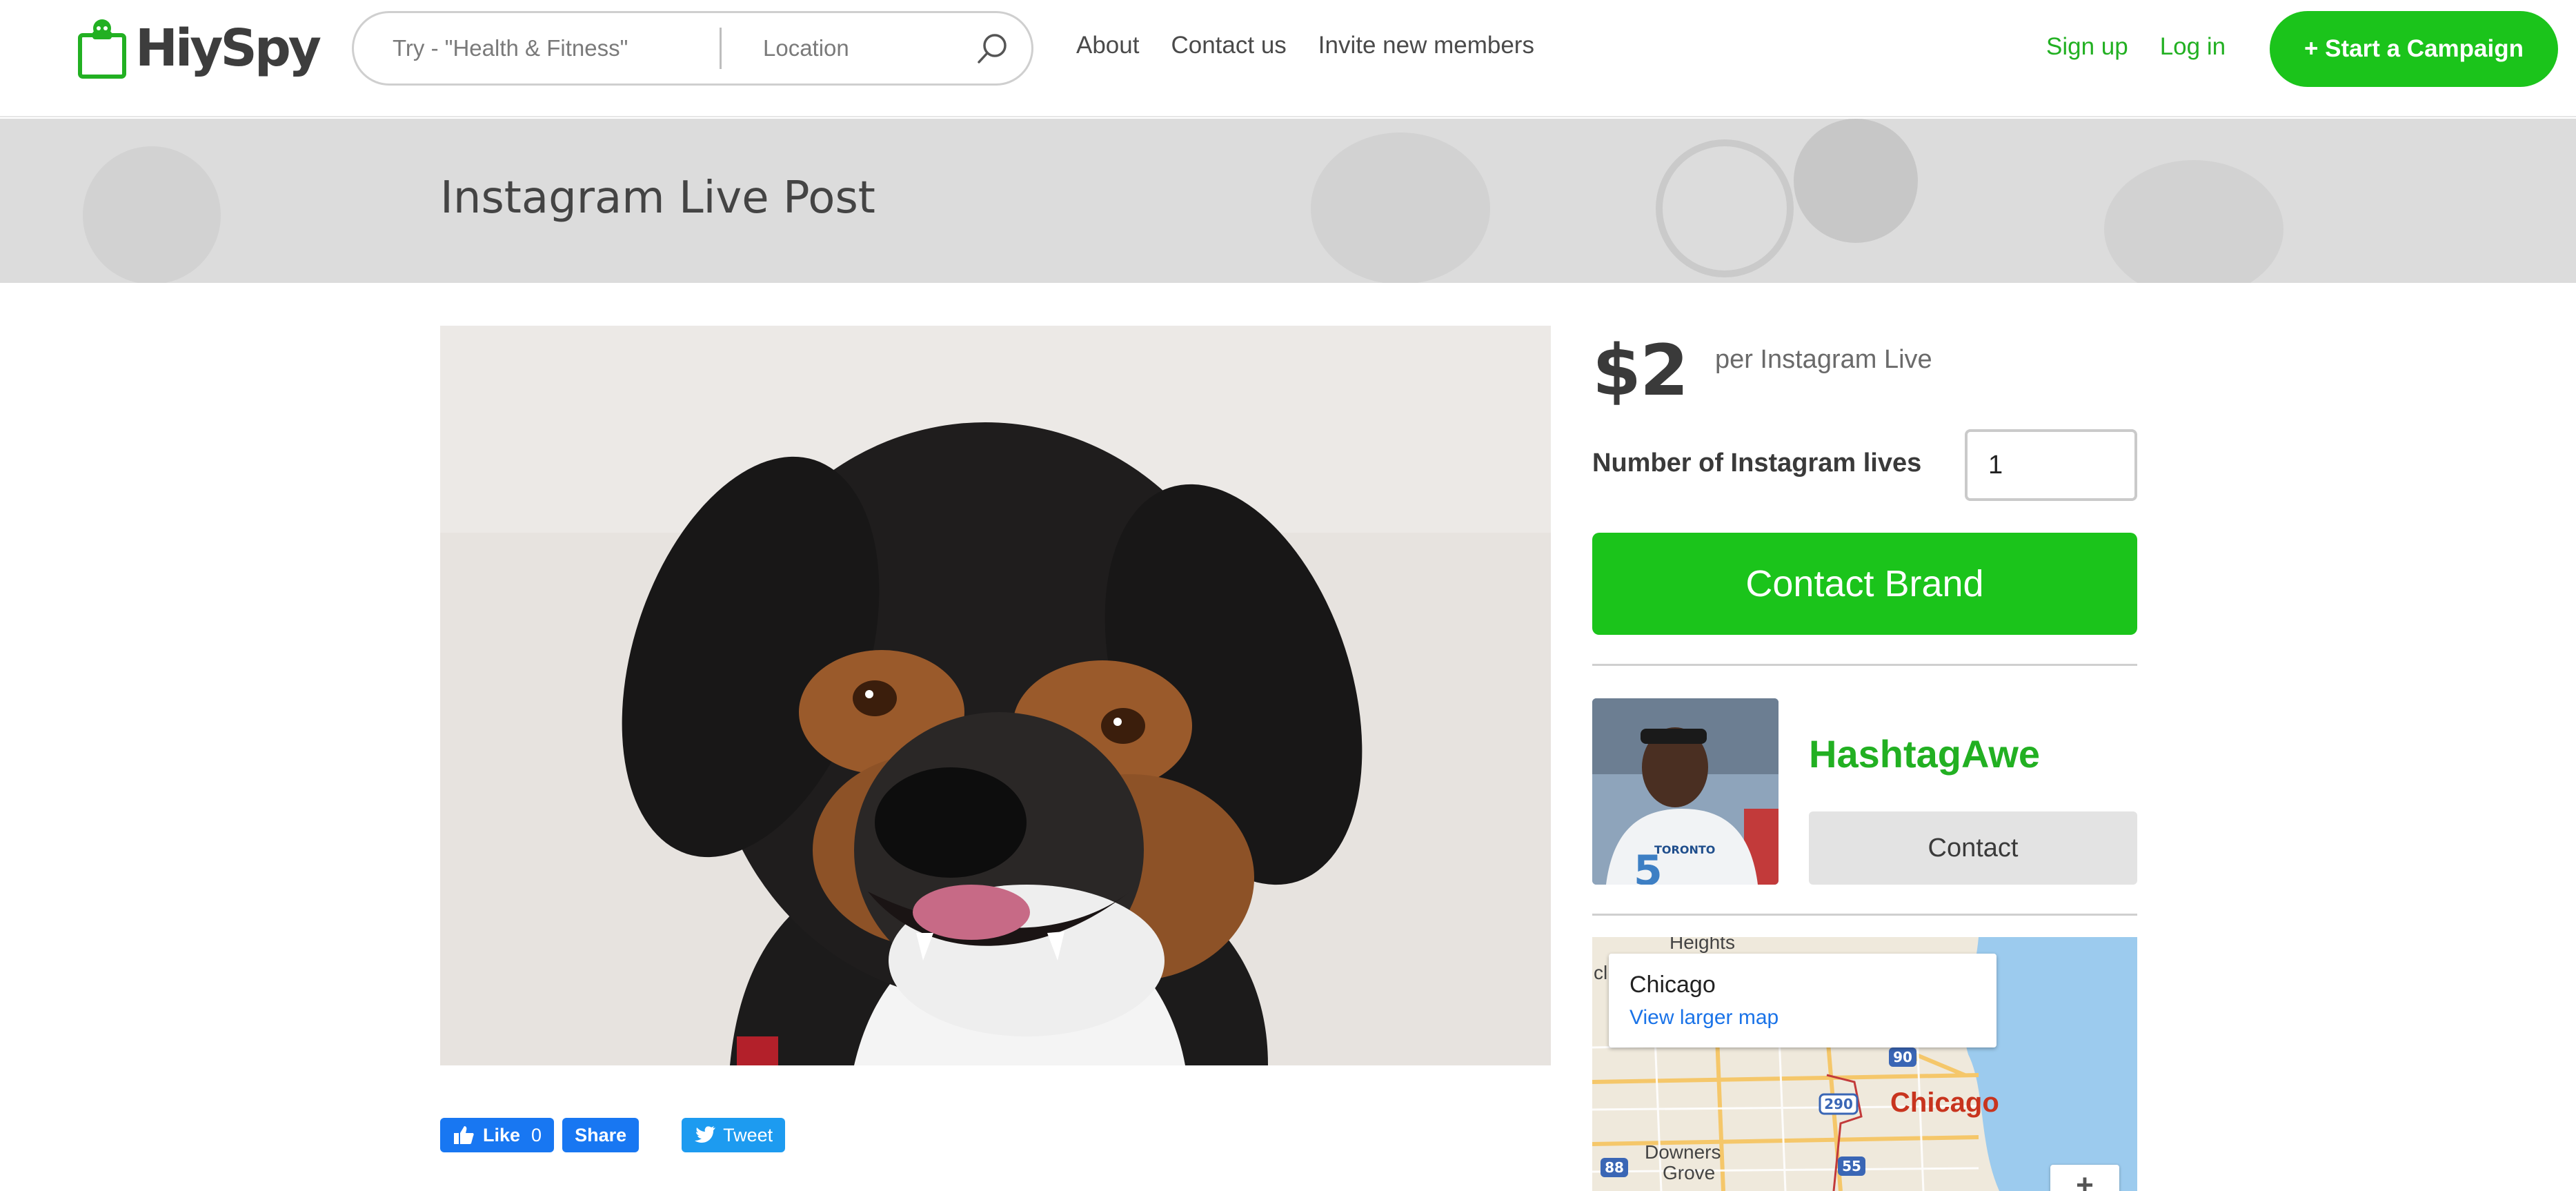  I want to click on view-larger-map-link: View larger map, so click(1704, 1018).